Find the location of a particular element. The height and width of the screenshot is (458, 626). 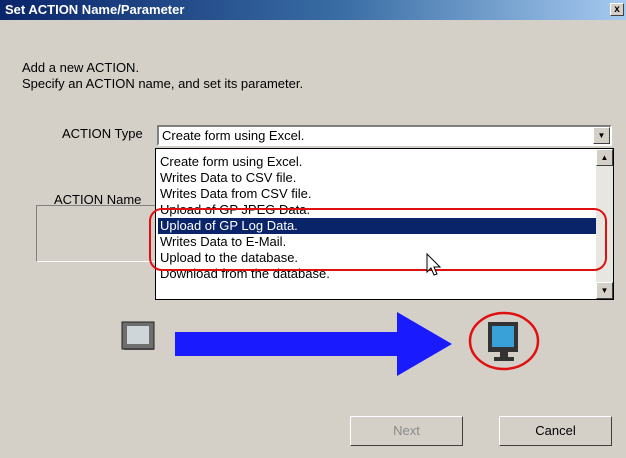

next-button: Next is located at coordinates (406, 431).